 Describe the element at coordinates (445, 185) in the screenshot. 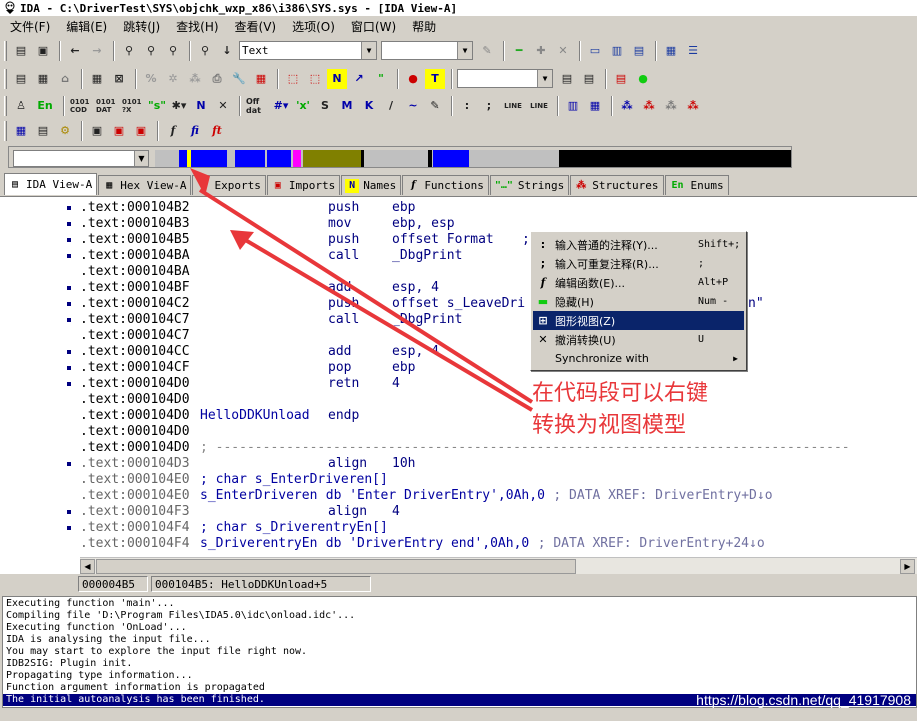

I see `tab-functions: f Functions` at that location.